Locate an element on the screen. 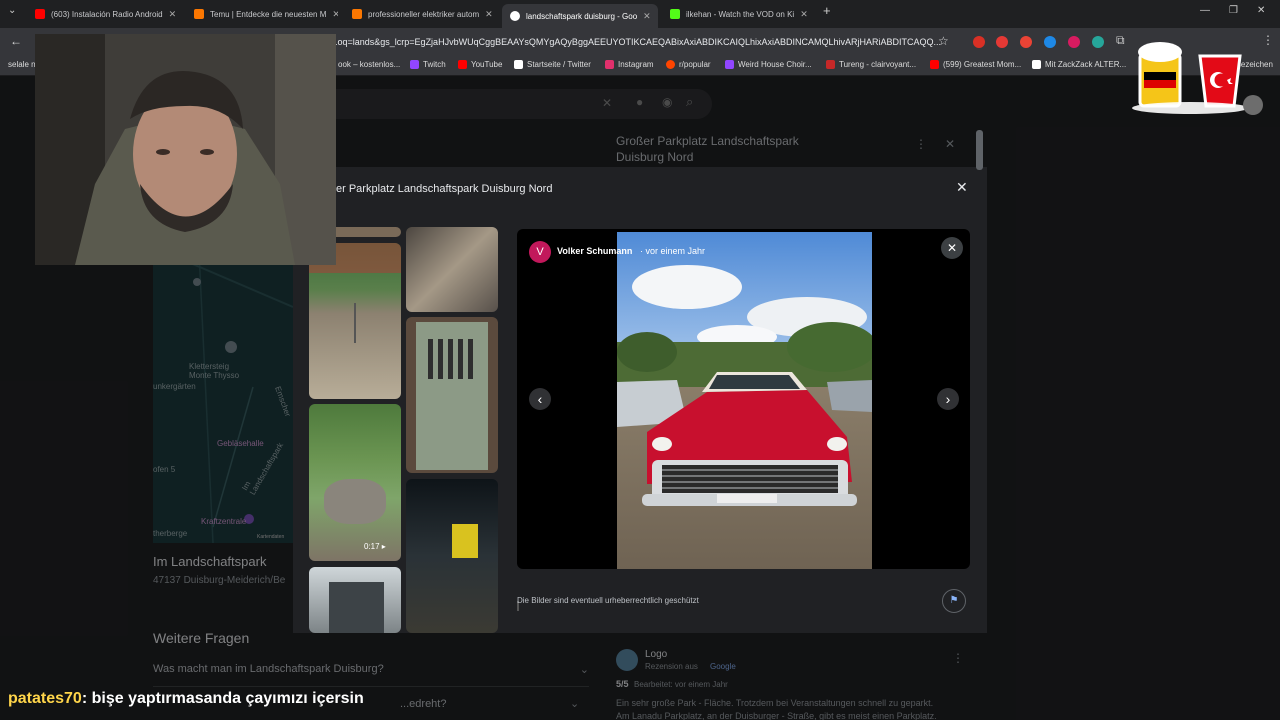 The image size is (1280, 720). tab-label: ilkehan - Watch the VOD on Ki is located at coordinates (740, 14).